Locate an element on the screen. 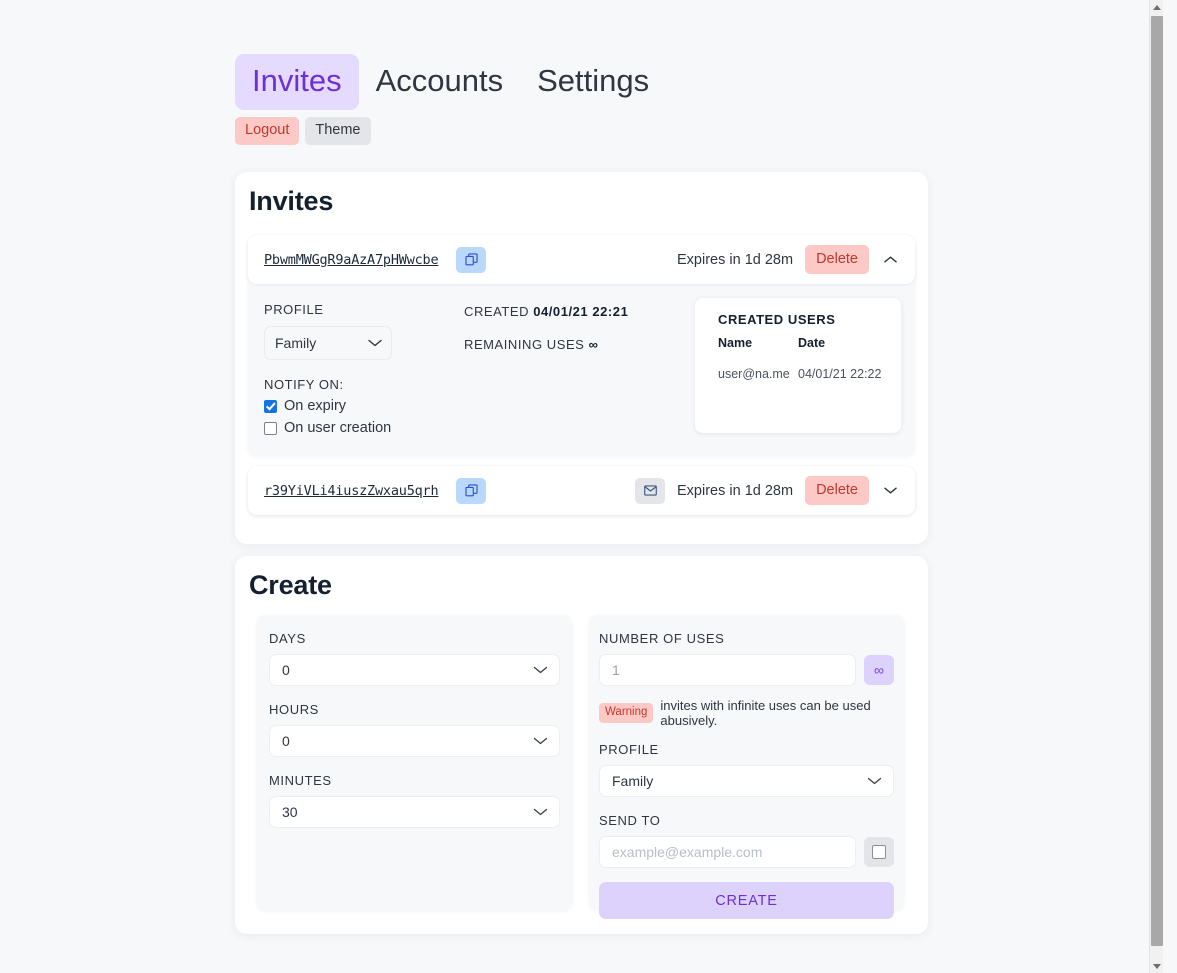  created-users-table: Name Date user@na.me 04/01/21 22:22 is located at coordinates (809, 358).